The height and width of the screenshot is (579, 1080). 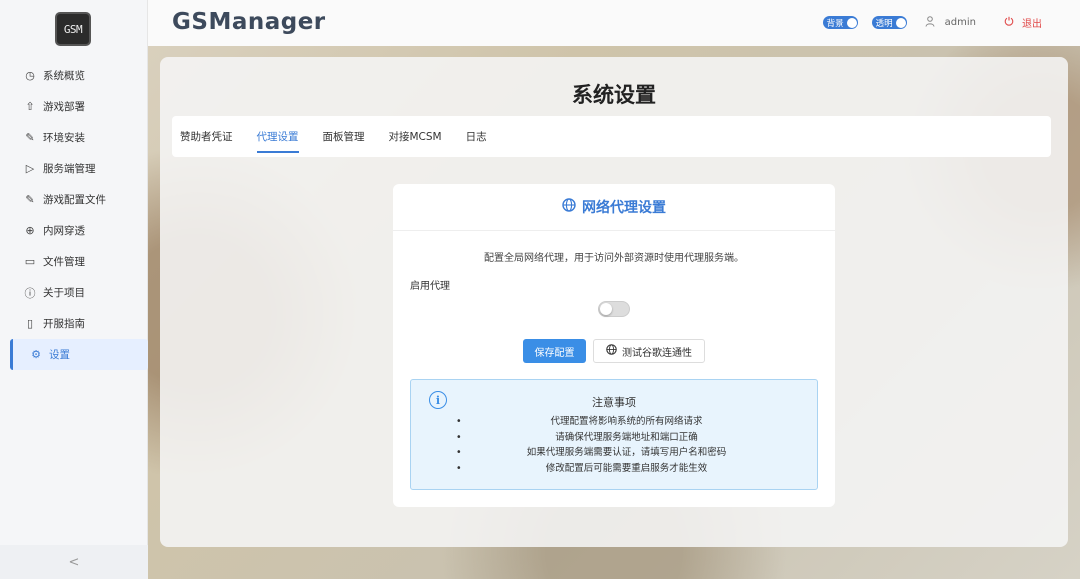 I want to click on username: admin, so click(x=960, y=22).